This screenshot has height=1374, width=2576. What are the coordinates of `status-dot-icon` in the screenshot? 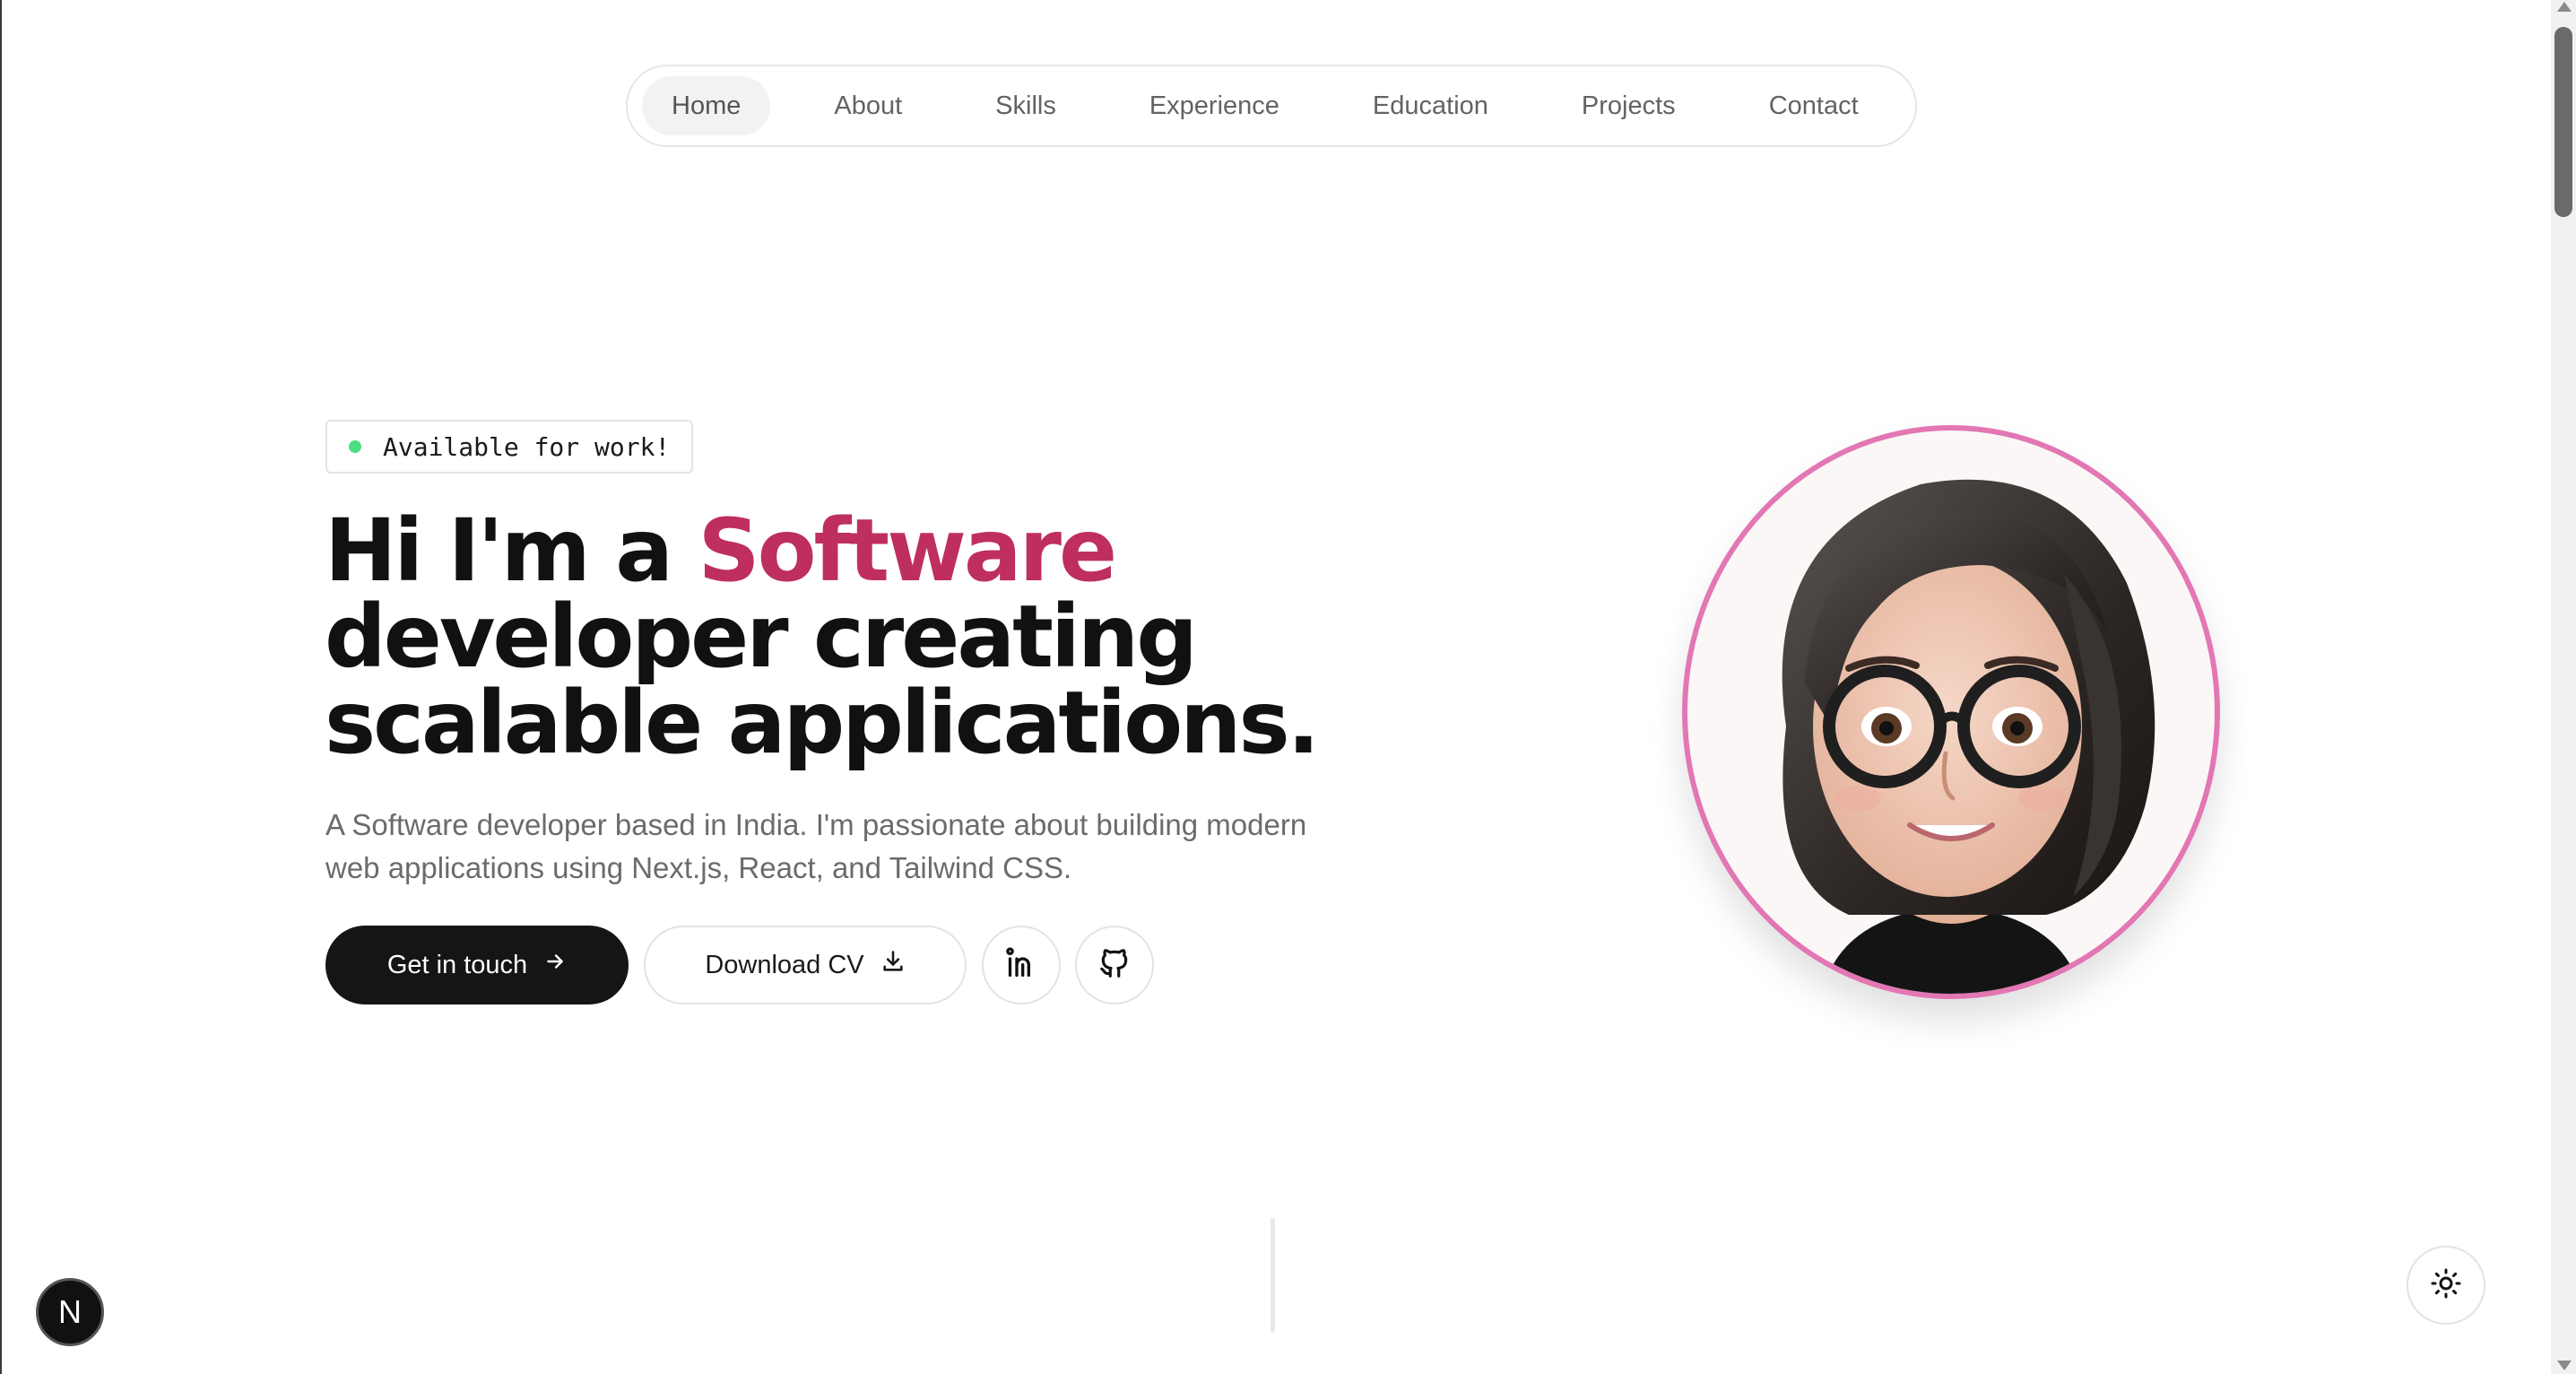 It's located at (355, 446).